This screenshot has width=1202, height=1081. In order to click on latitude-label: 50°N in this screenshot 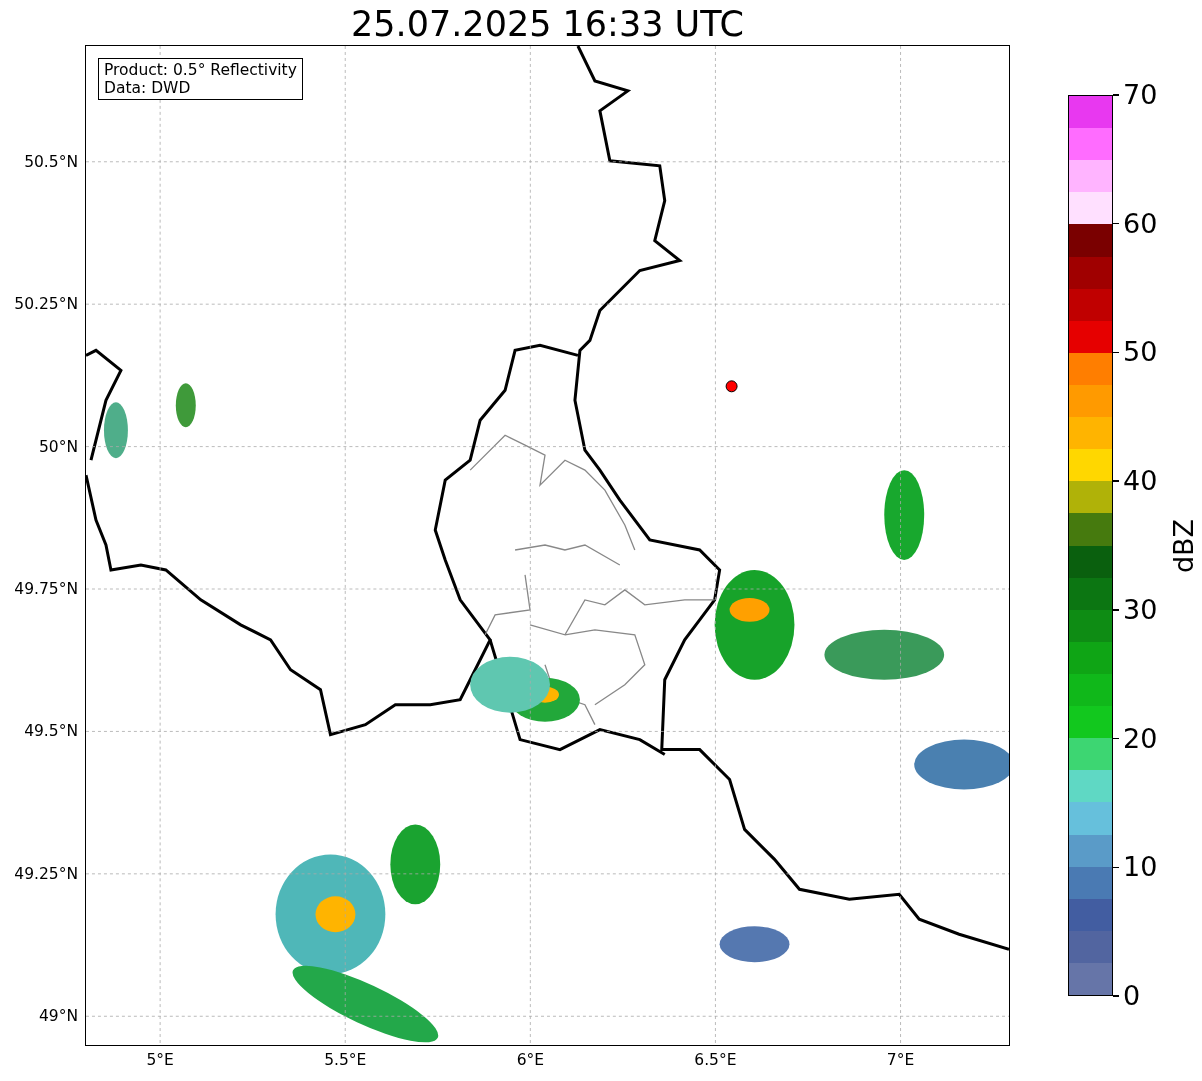, I will do `click(58, 446)`.